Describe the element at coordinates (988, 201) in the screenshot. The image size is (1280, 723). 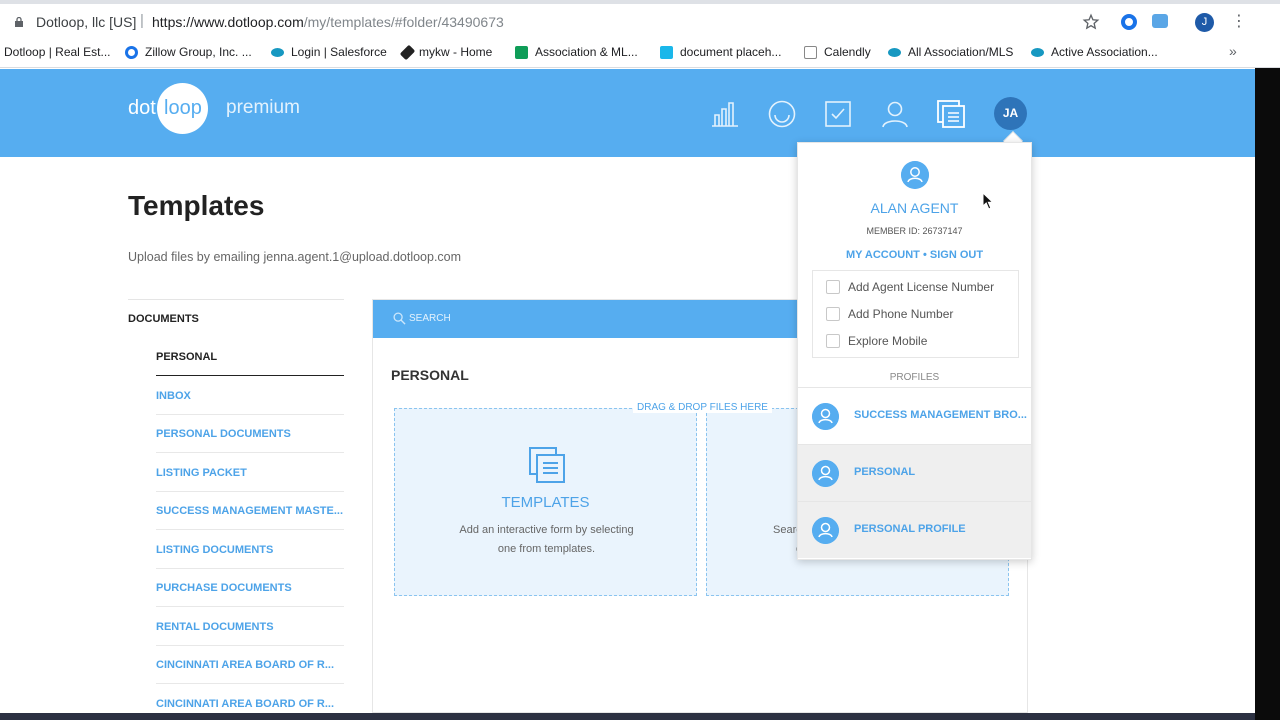
I see `mouse-cursor-icon` at that location.